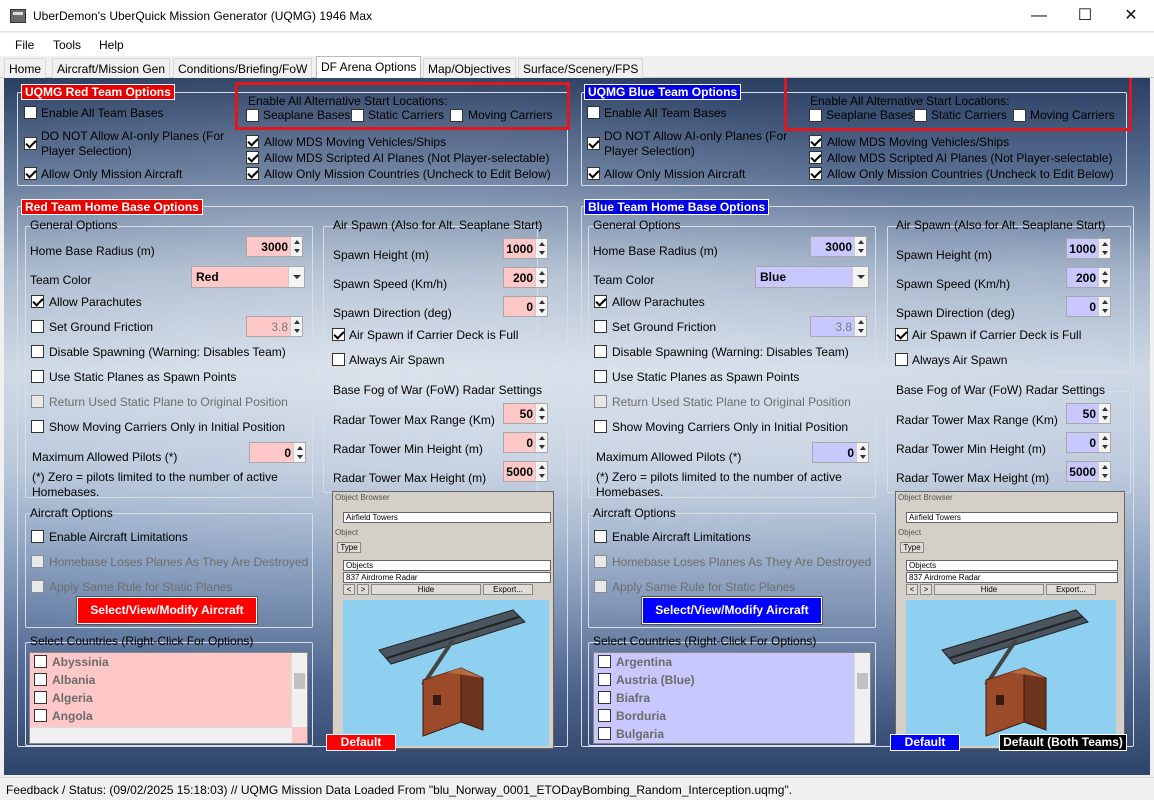  Describe the element at coordinates (299, 690) in the screenshot. I see `red-countries-vertical-scrollbar` at that location.